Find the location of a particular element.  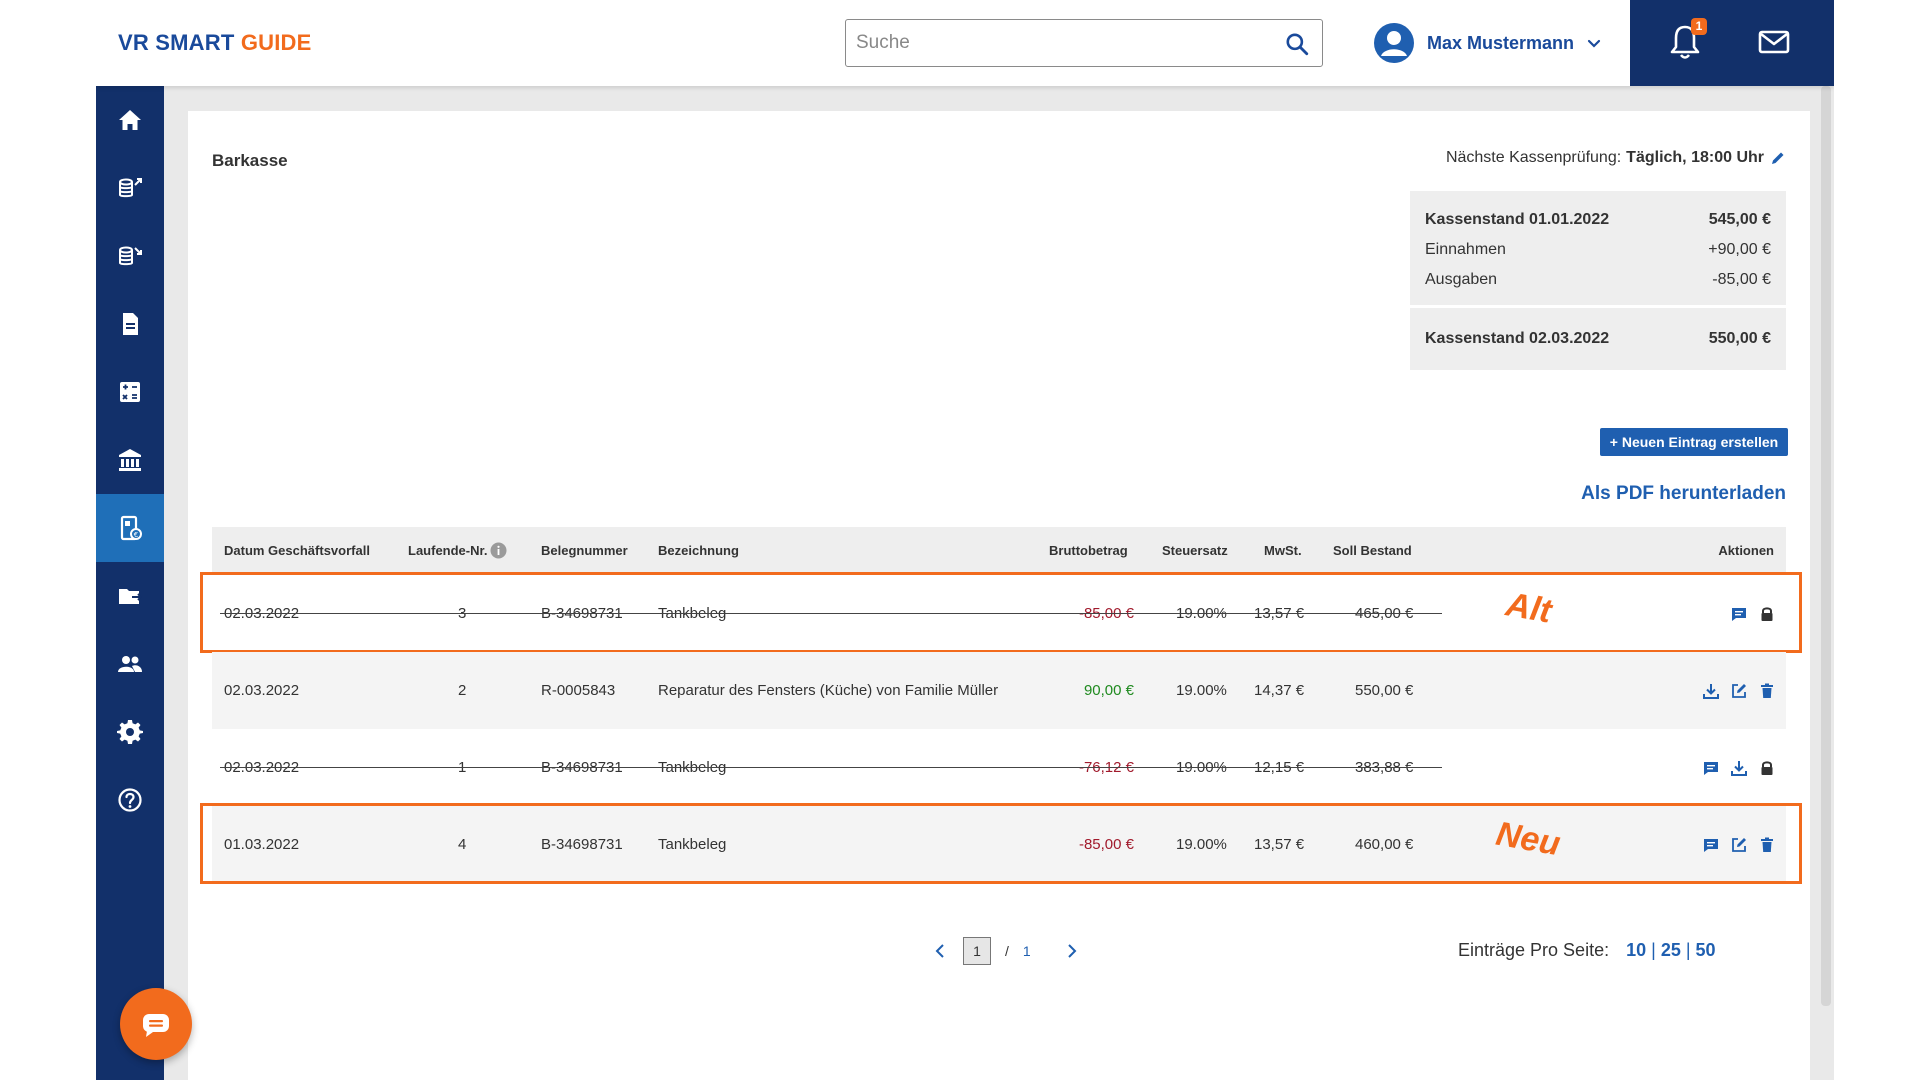

mail-icon is located at coordinates (1774, 42).